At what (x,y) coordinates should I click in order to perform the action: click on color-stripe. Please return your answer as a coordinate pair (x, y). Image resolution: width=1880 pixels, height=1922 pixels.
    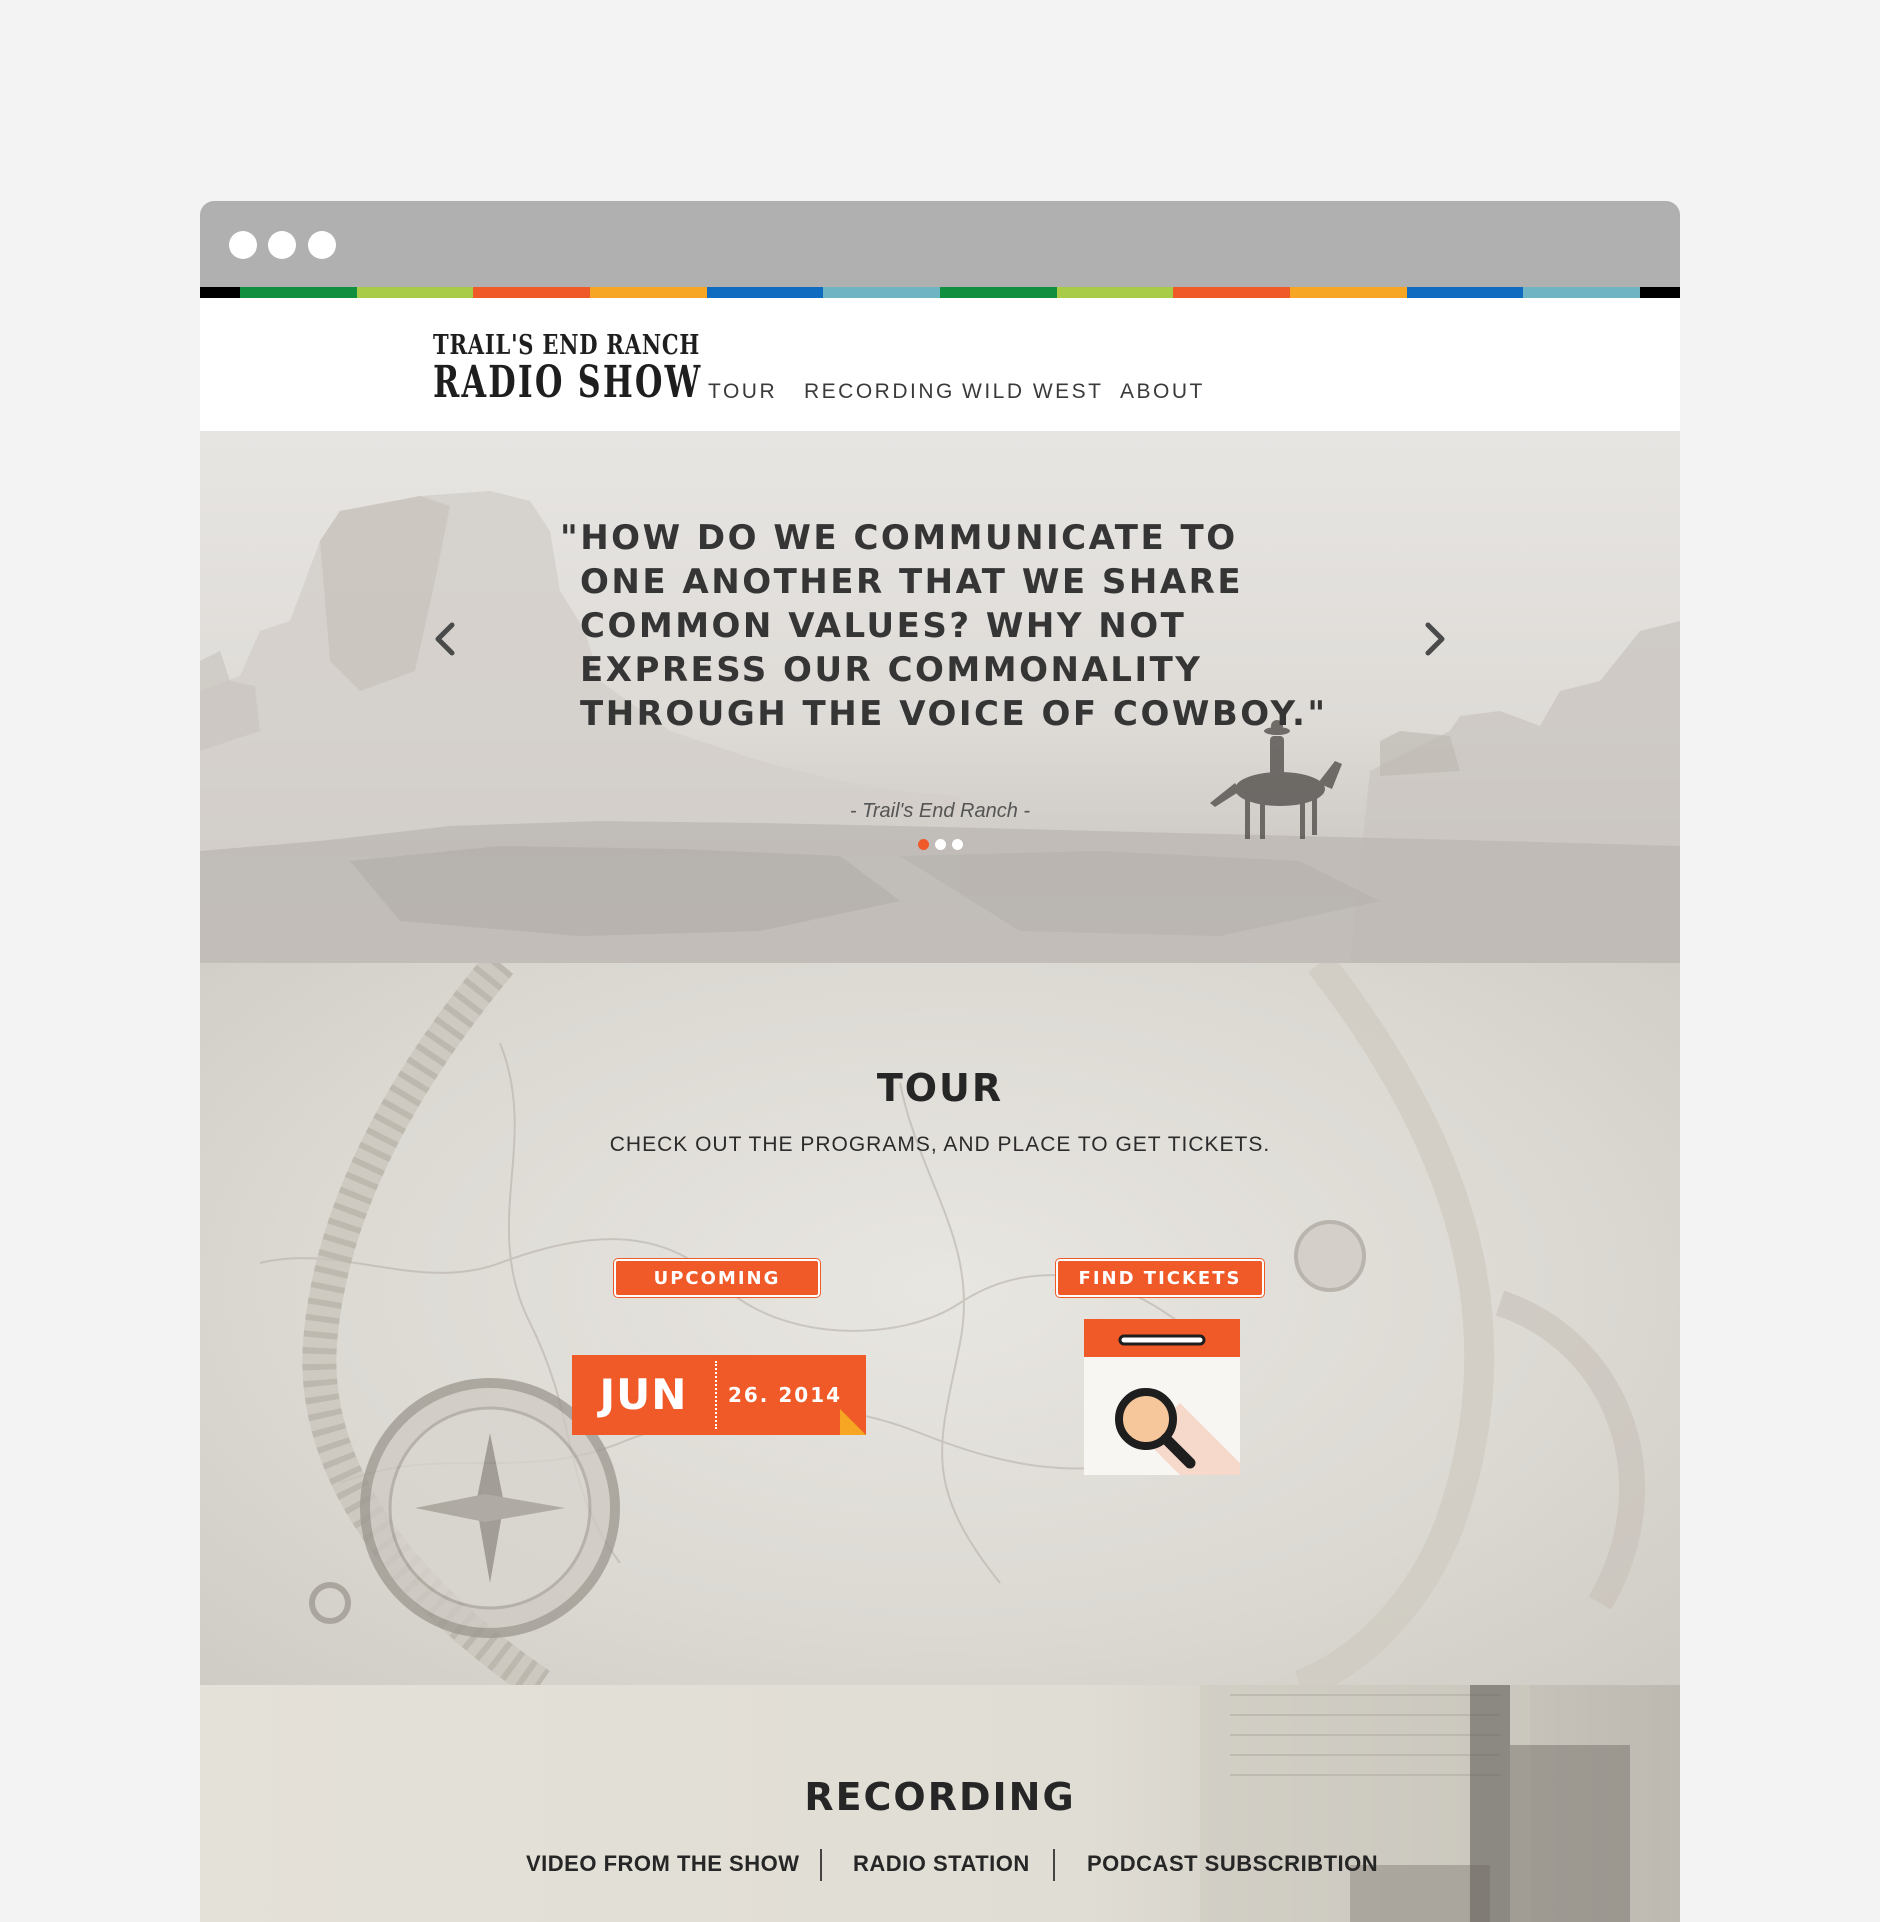
    Looking at the image, I should click on (940, 292).